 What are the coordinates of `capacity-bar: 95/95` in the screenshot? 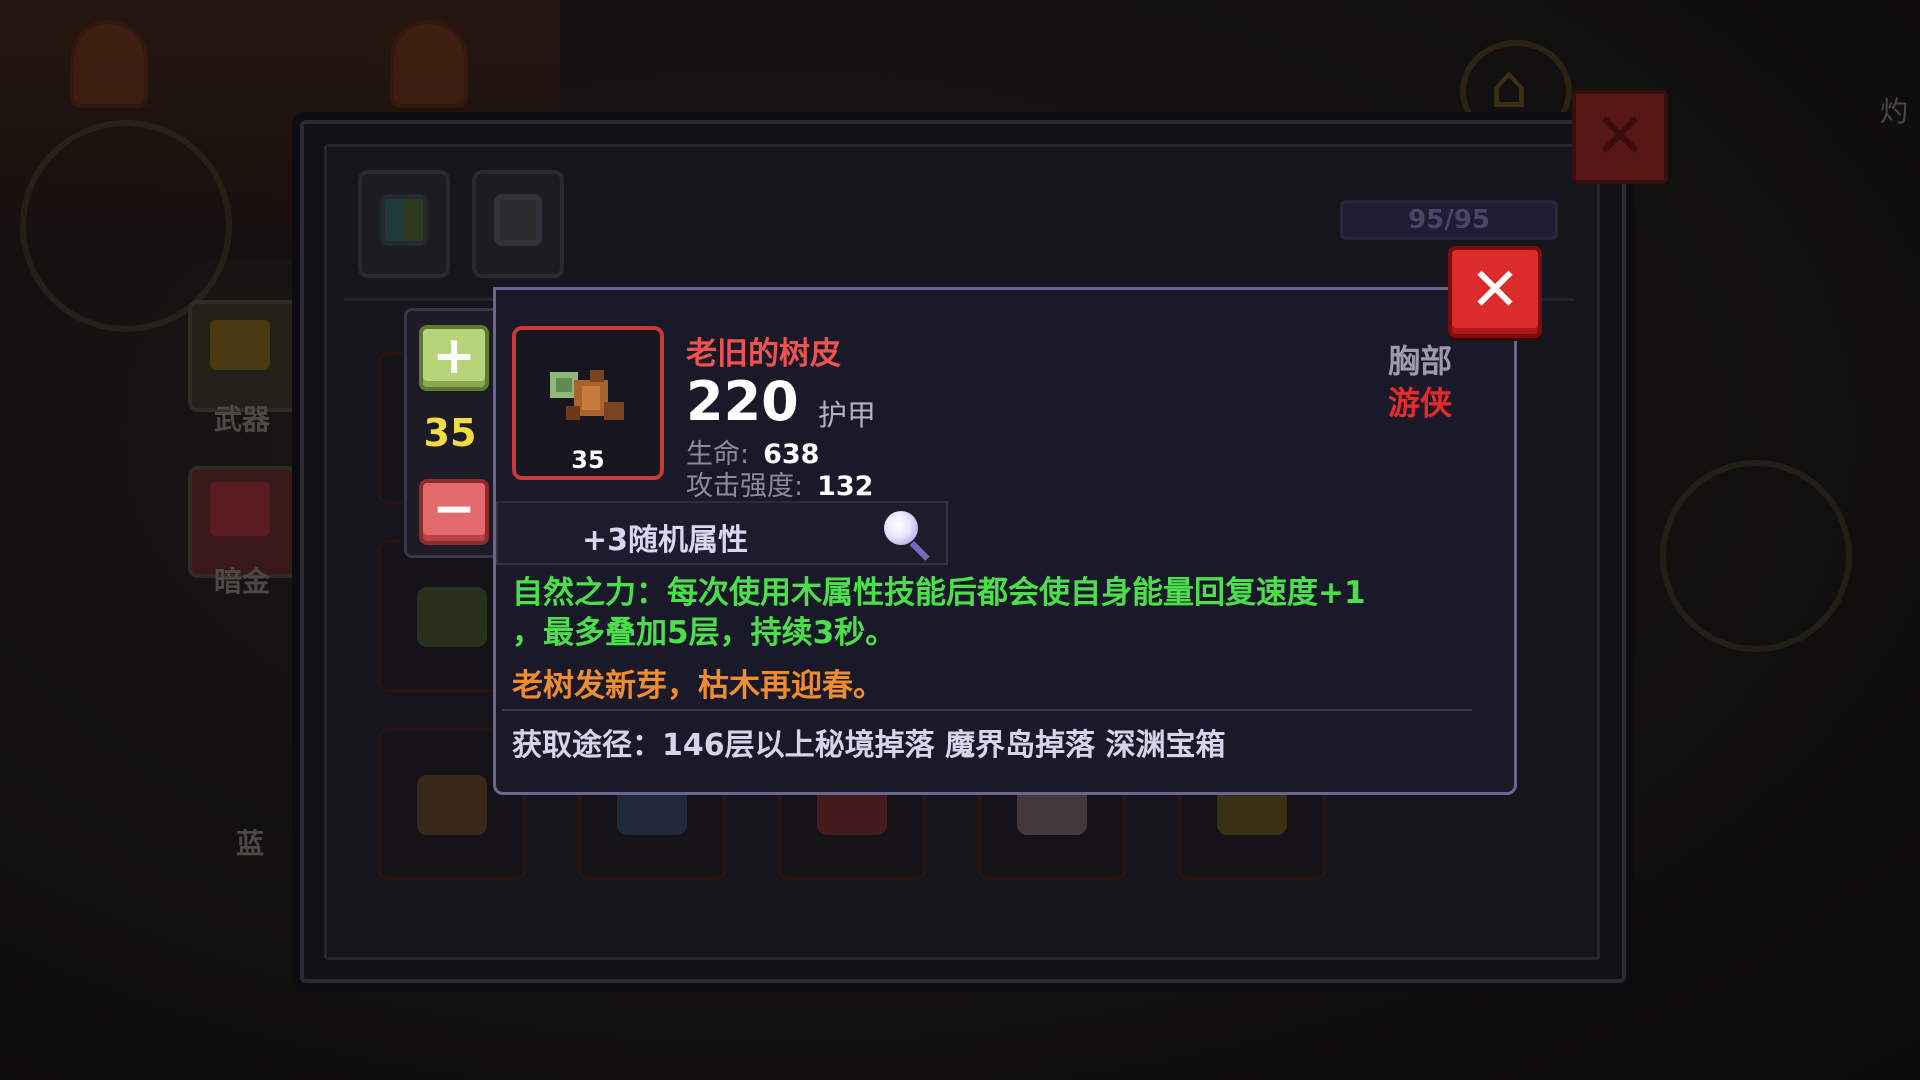 It's located at (1449, 220).